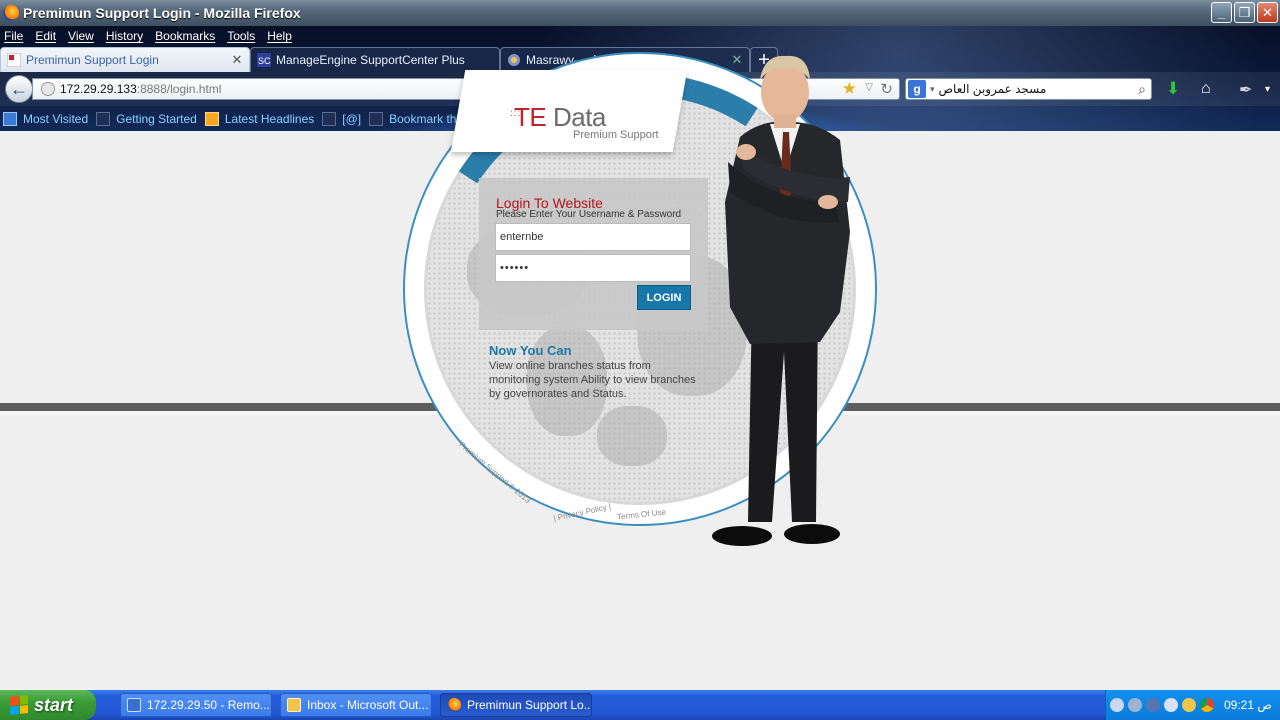  I want to click on username-field: enternbe, so click(593, 237).